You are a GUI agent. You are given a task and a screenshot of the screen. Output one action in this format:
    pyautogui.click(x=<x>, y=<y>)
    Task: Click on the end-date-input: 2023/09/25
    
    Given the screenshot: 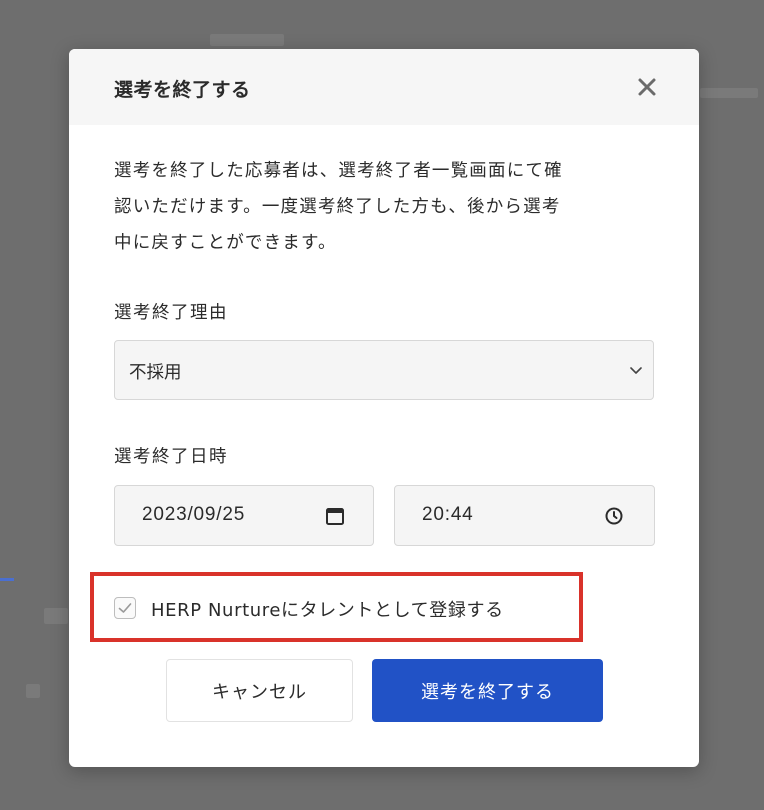 What is the action you would take?
    pyautogui.click(x=244, y=515)
    